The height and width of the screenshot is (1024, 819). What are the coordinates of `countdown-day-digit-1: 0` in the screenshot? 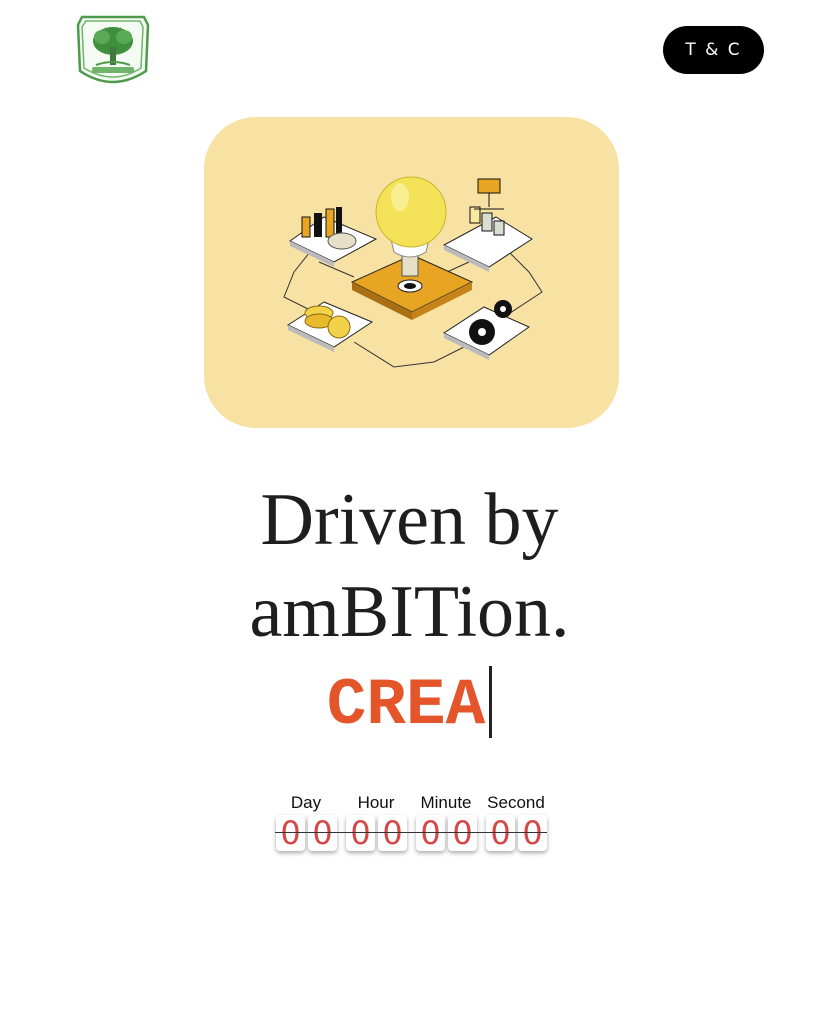 It's located at (290, 833).